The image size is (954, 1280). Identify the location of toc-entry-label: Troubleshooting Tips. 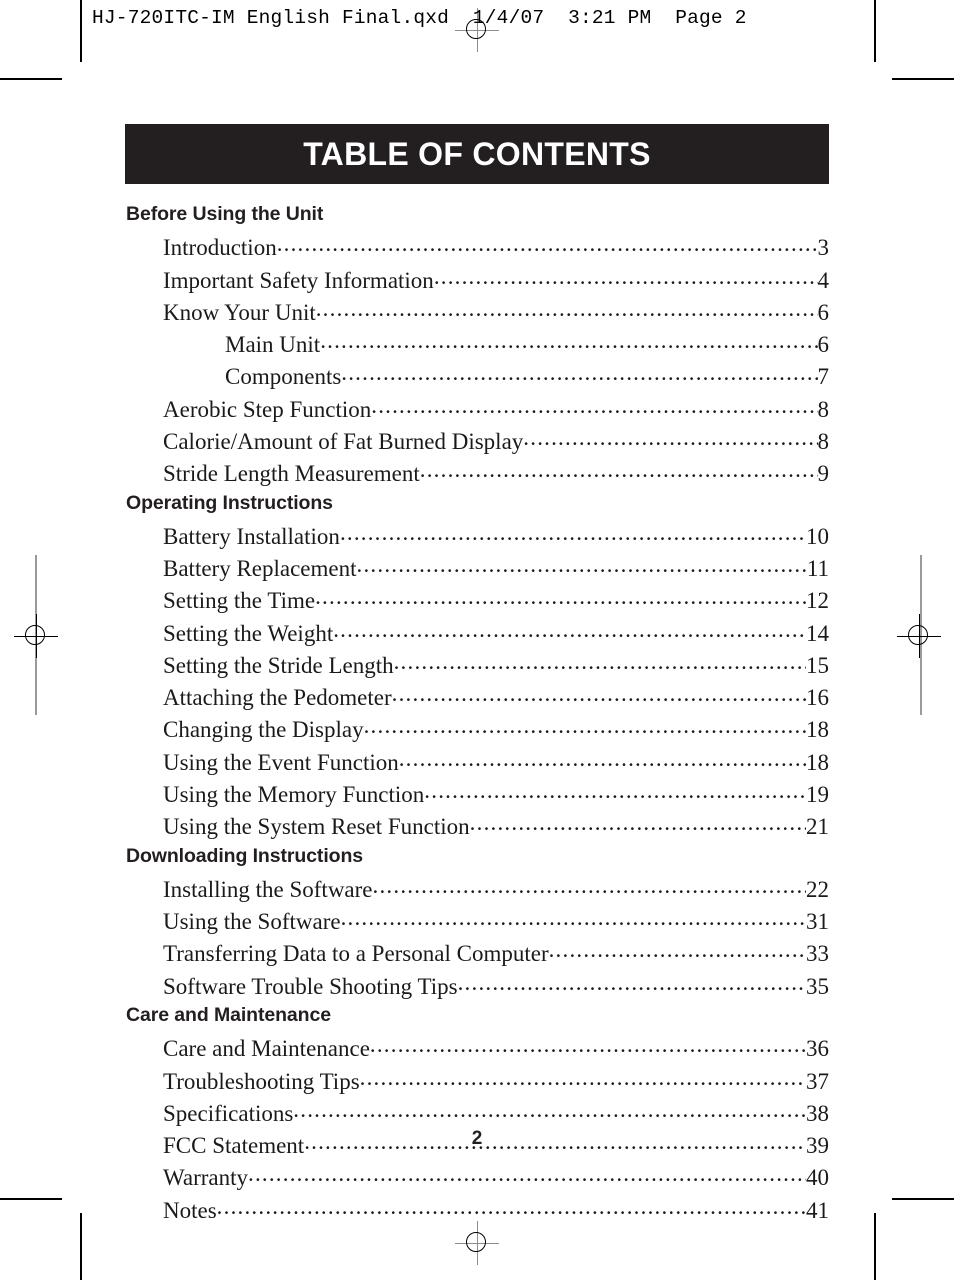
(261, 1081).